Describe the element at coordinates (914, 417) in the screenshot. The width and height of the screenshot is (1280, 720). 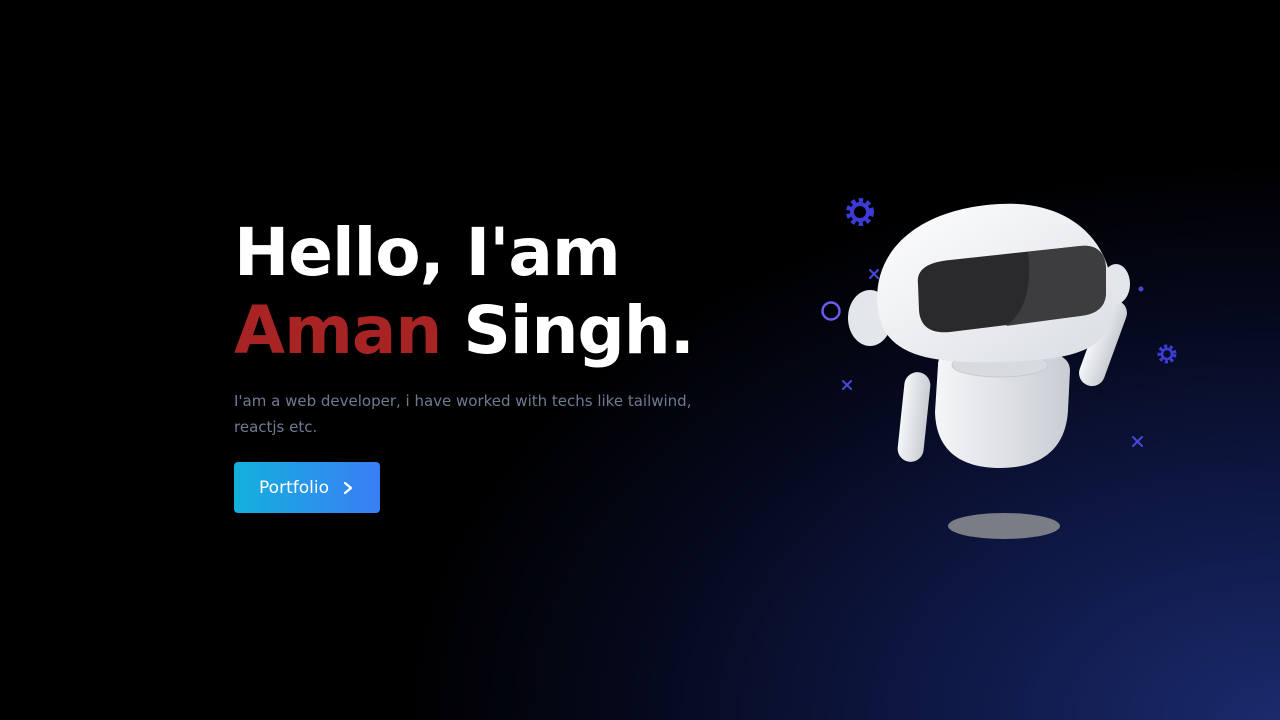
I see `robot-left-arm` at that location.